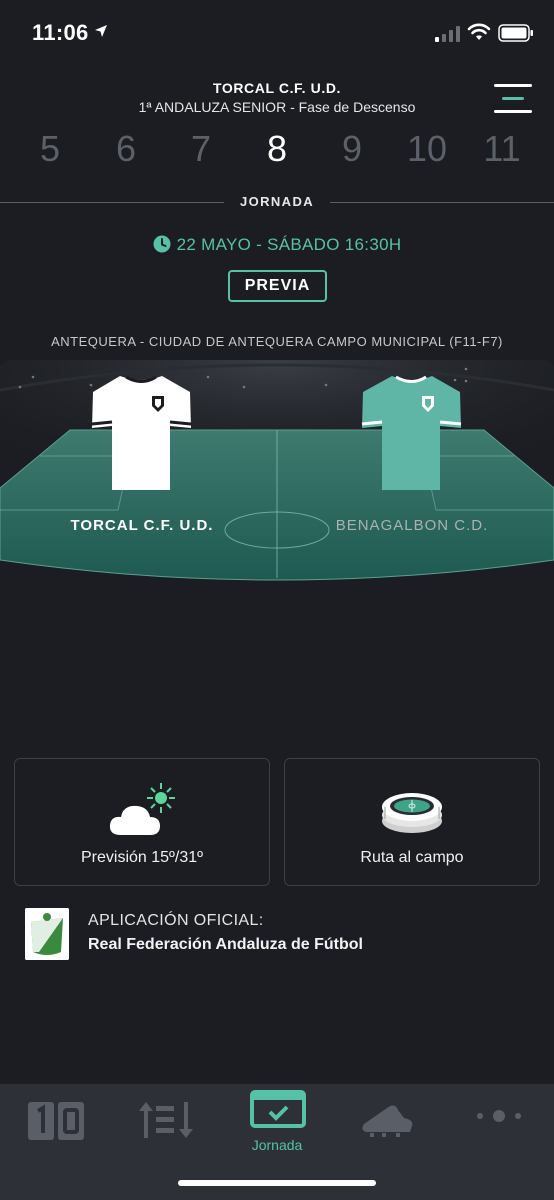 The height and width of the screenshot is (1200, 554). Describe the element at coordinates (277, 107) in the screenshot. I see `league-subtitle: 1ª ANDALUZA SENIOR - Fase de Descenso` at that location.